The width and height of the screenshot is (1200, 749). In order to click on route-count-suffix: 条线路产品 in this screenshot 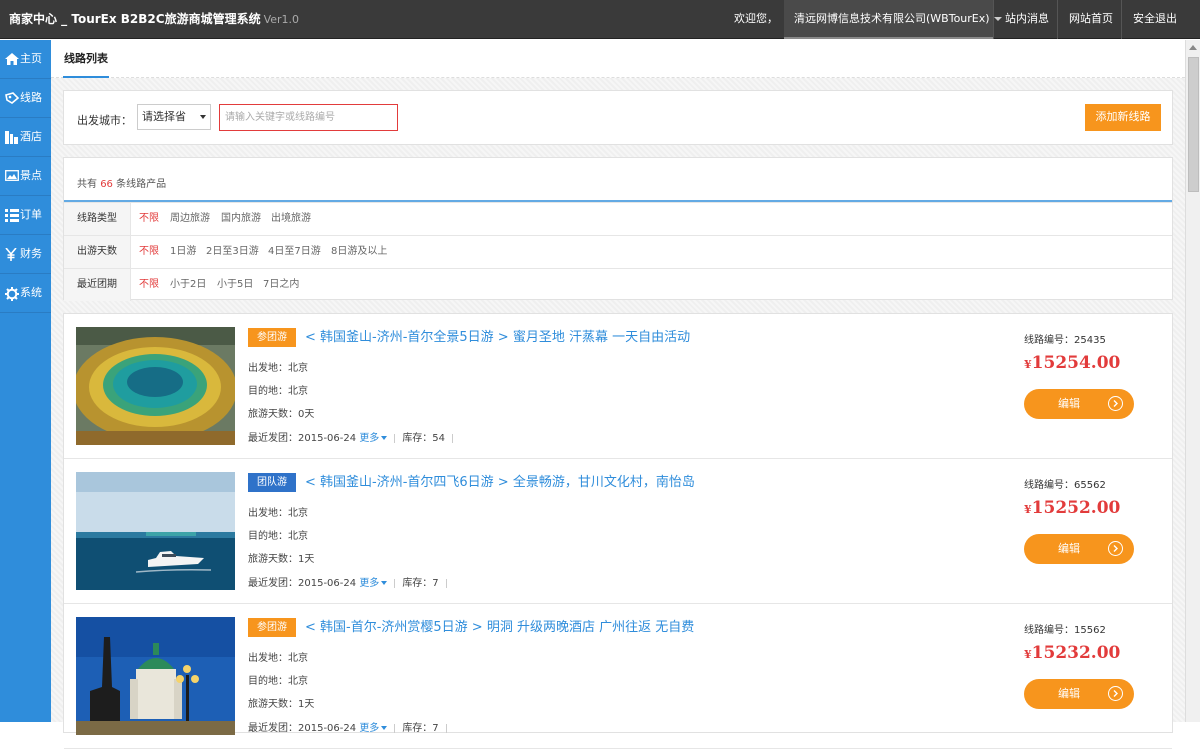, I will do `click(141, 184)`.